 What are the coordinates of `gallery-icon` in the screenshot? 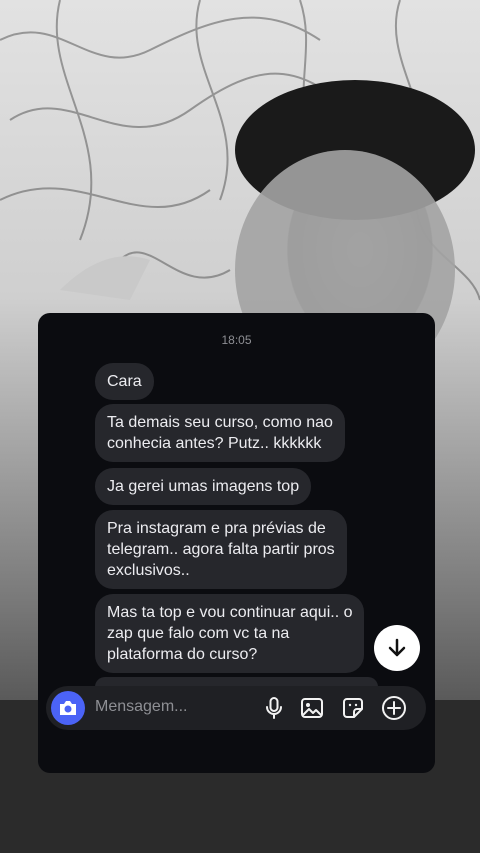 It's located at (312, 708).